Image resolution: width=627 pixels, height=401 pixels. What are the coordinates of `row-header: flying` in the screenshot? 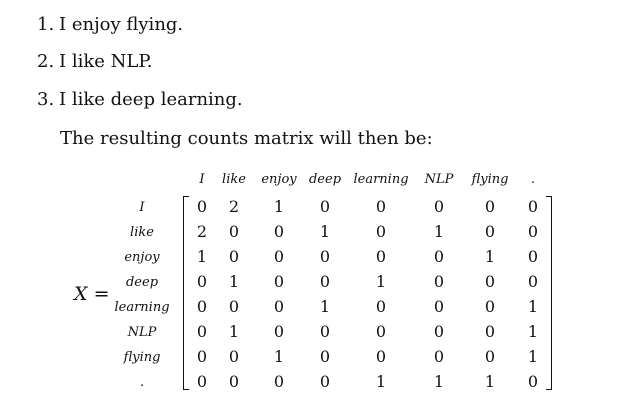 It's located at (142, 357).